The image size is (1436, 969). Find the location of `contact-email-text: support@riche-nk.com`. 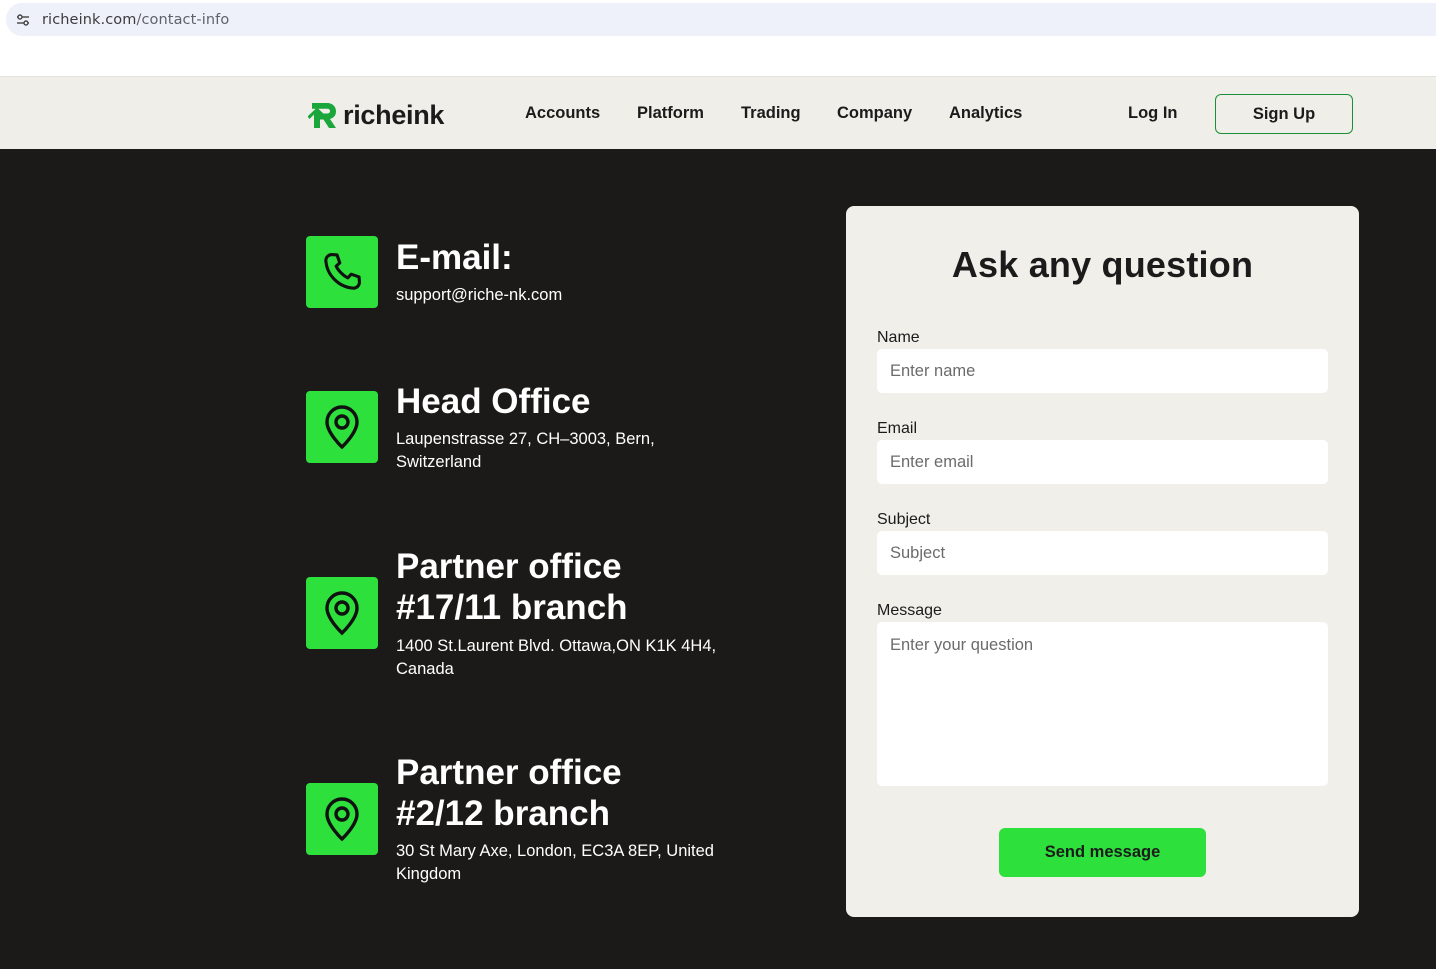

contact-email-text: support@riche-nk.com is located at coordinates (576, 295).